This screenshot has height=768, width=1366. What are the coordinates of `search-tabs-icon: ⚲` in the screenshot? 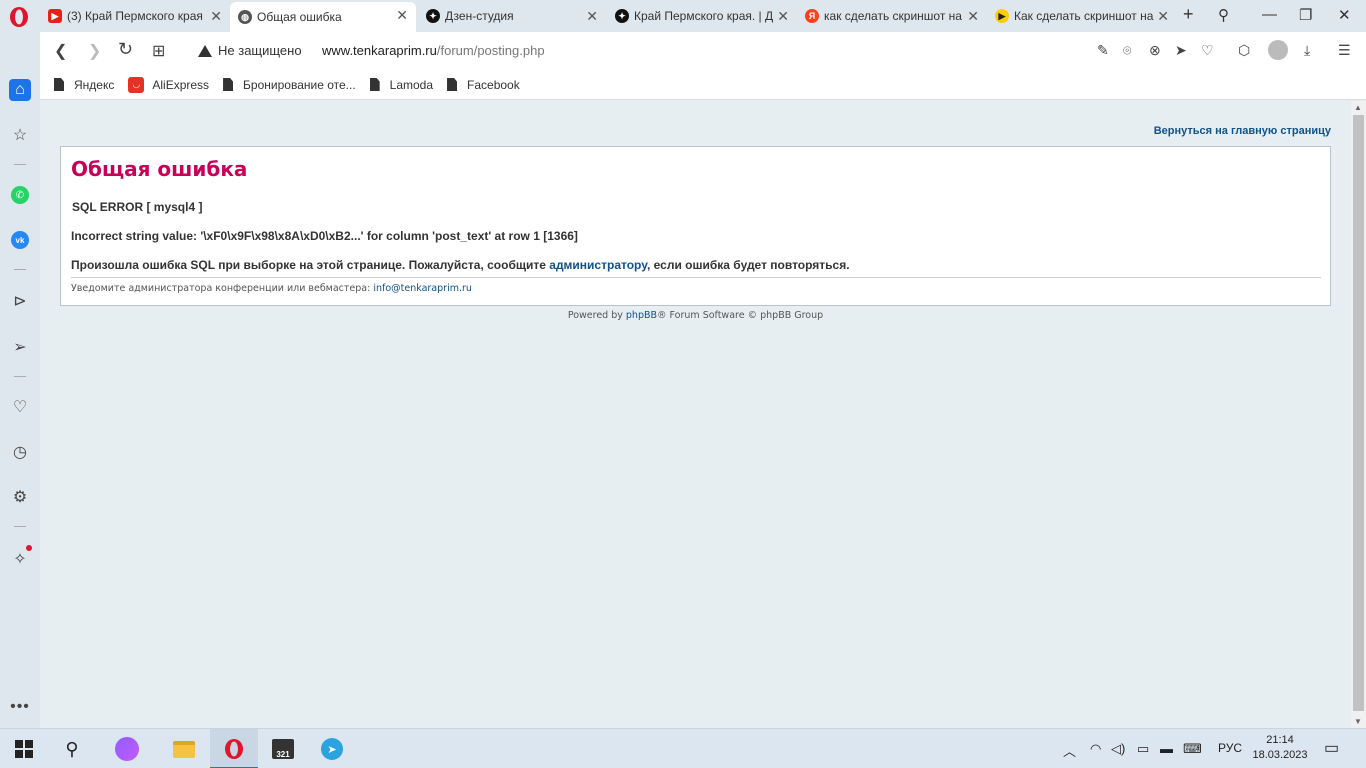 It's located at (1223, 15).